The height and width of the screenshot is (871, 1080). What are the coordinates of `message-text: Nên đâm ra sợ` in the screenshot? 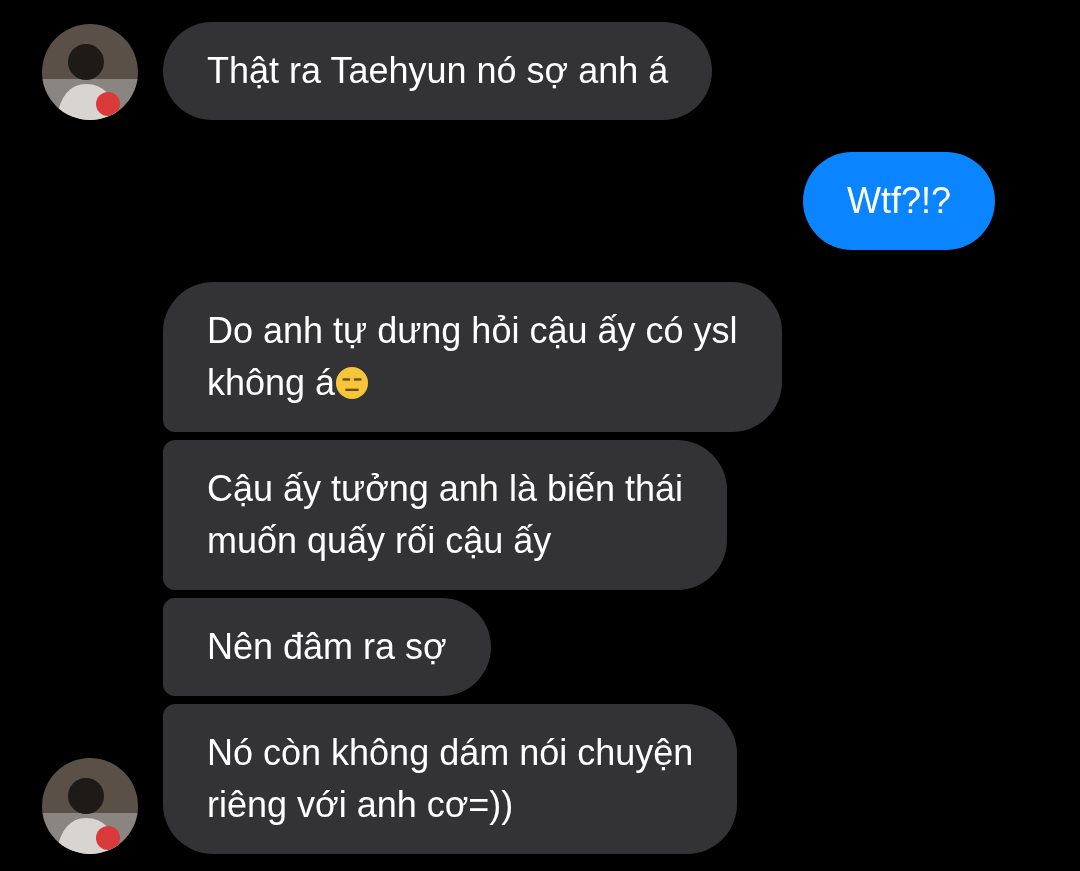 It's located at (327, 646).